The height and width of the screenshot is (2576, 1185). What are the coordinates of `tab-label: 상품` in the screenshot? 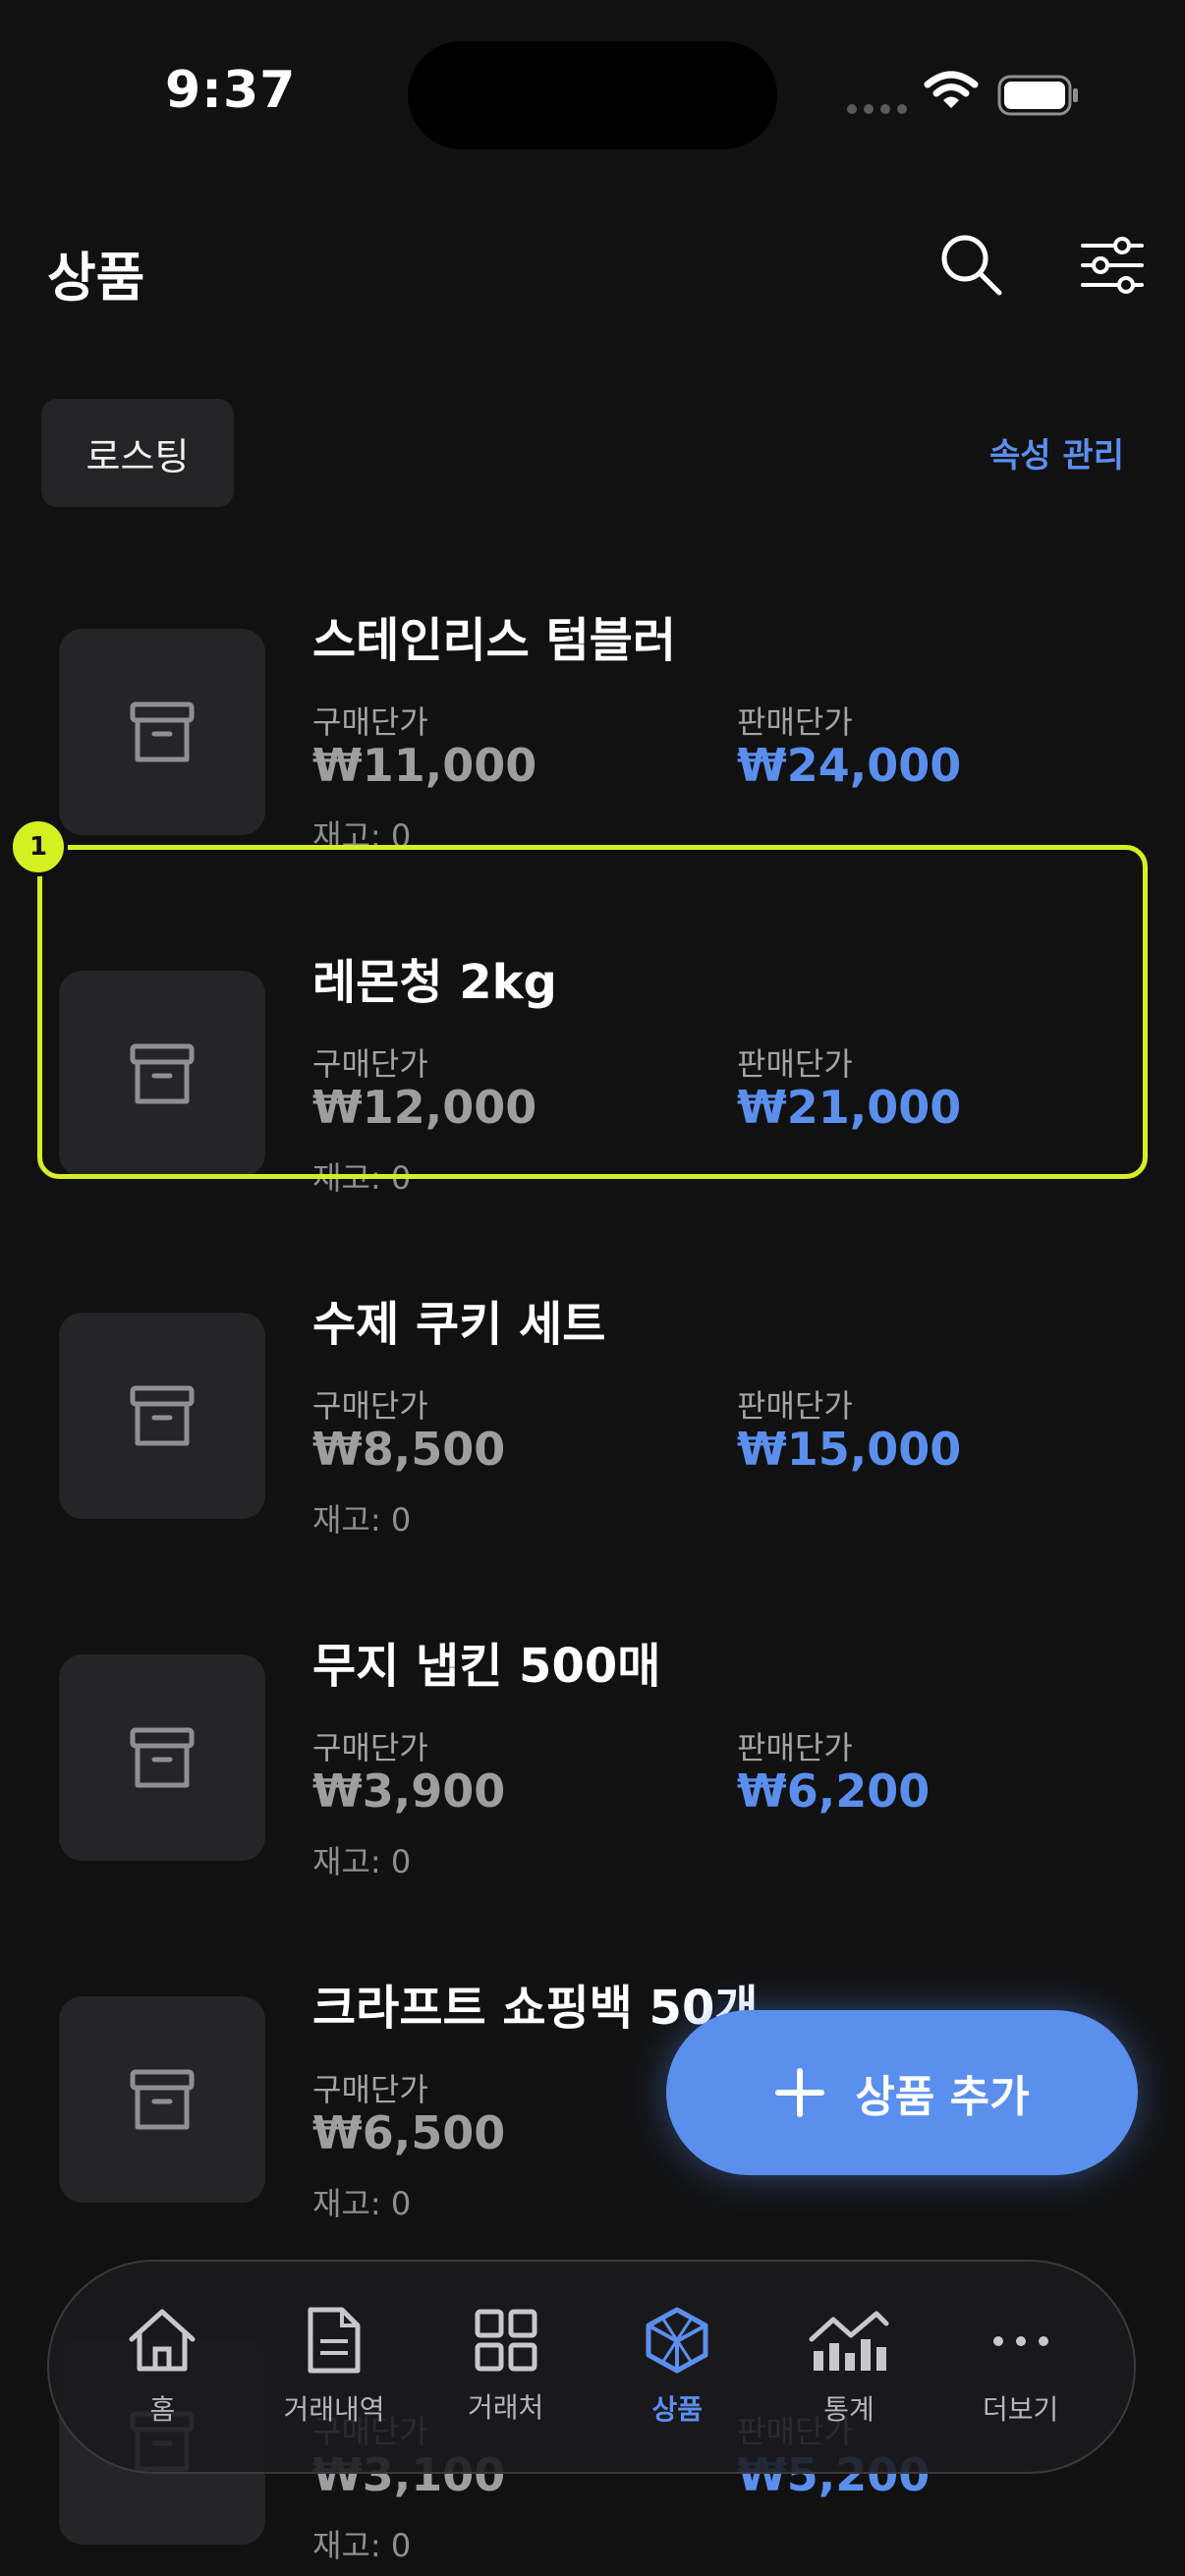 It's located at (678, 2409).